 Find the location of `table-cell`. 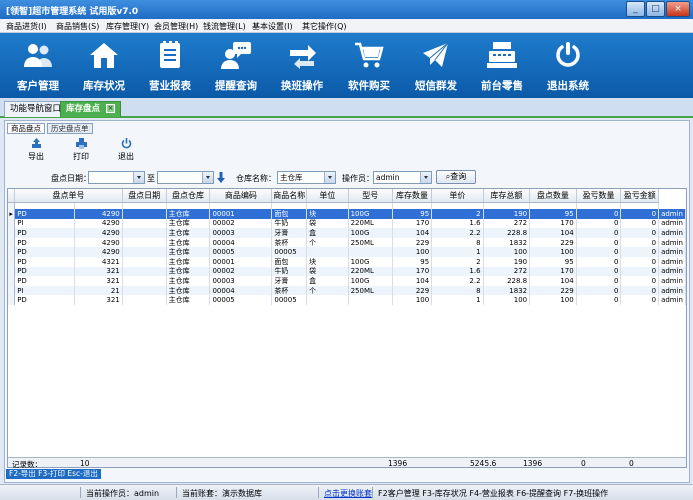

table-cell is located at coordinates (144, 252).